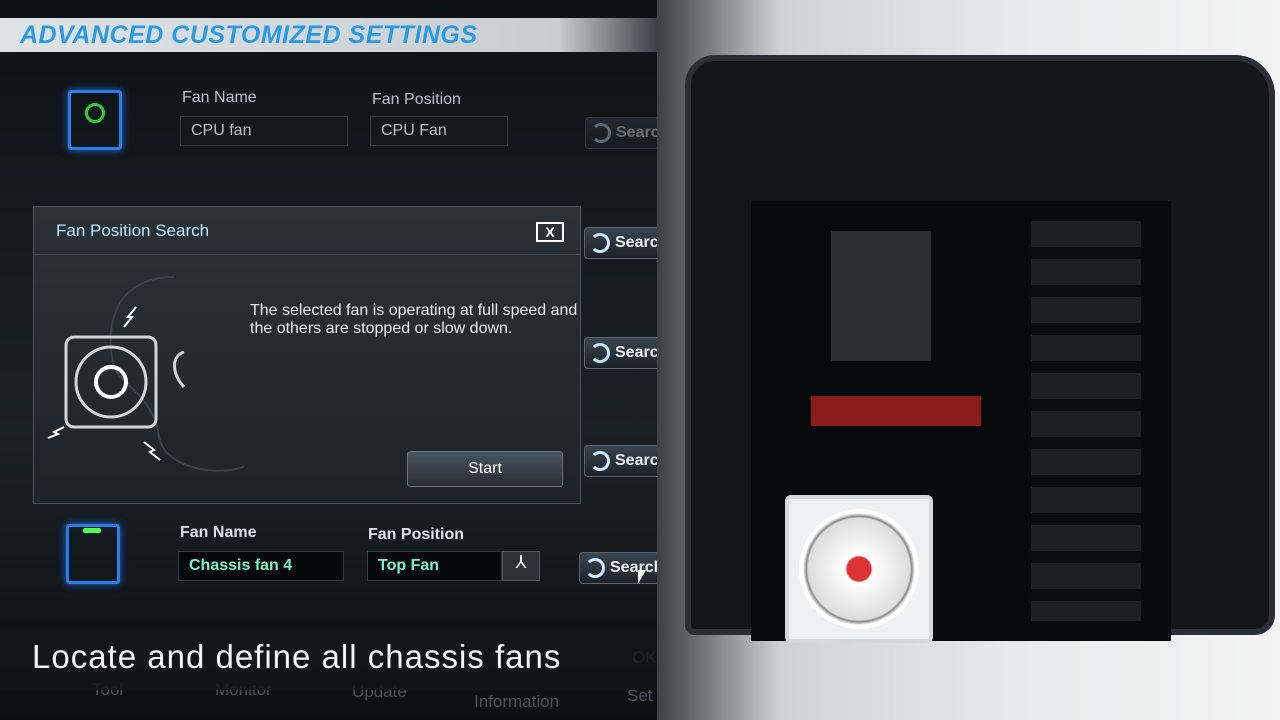 The height and width of the screenshot is (720, 1280). I want to click on chassis-fan-case-icon, so click(93, 554).